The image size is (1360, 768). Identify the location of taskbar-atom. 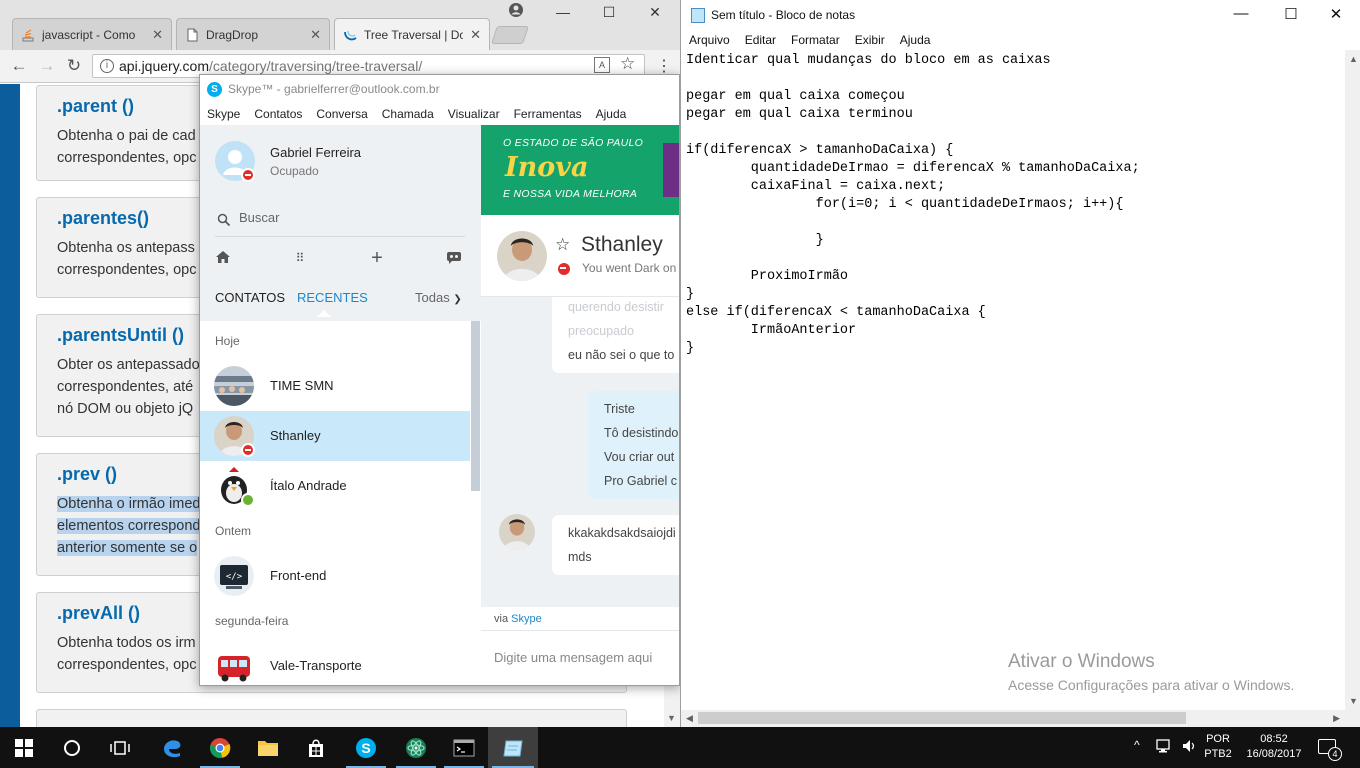
(416, 747).